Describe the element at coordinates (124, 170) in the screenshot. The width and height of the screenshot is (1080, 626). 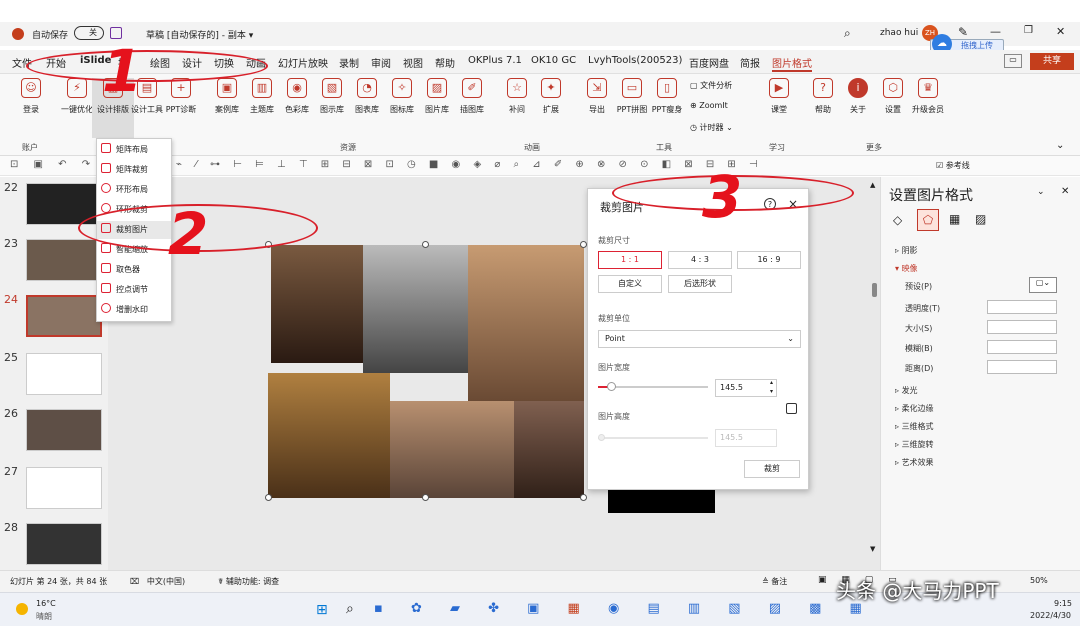
I see `menu-matrix-crop: 矩阵裁剪` at that location.